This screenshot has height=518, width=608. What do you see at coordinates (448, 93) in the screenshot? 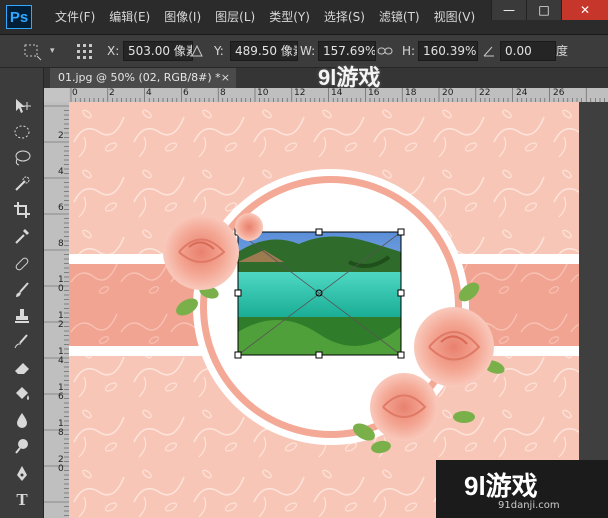
I see `ruler-h-label: 20` at bounding box center [448, 93].